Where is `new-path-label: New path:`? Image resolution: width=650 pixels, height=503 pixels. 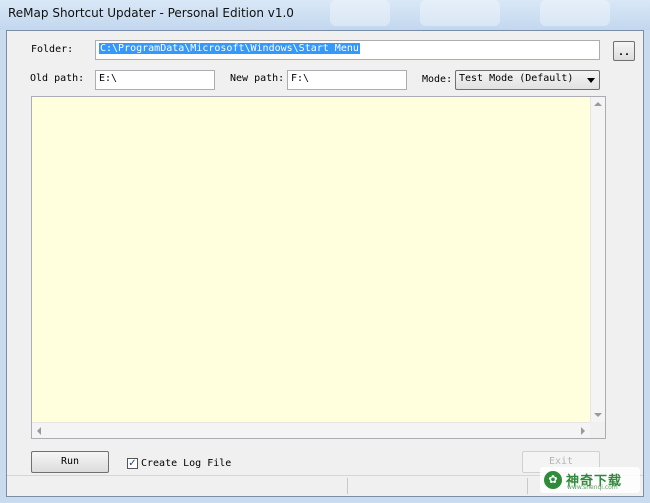
new-path-label: New path: is located at coordinates (257, 78).